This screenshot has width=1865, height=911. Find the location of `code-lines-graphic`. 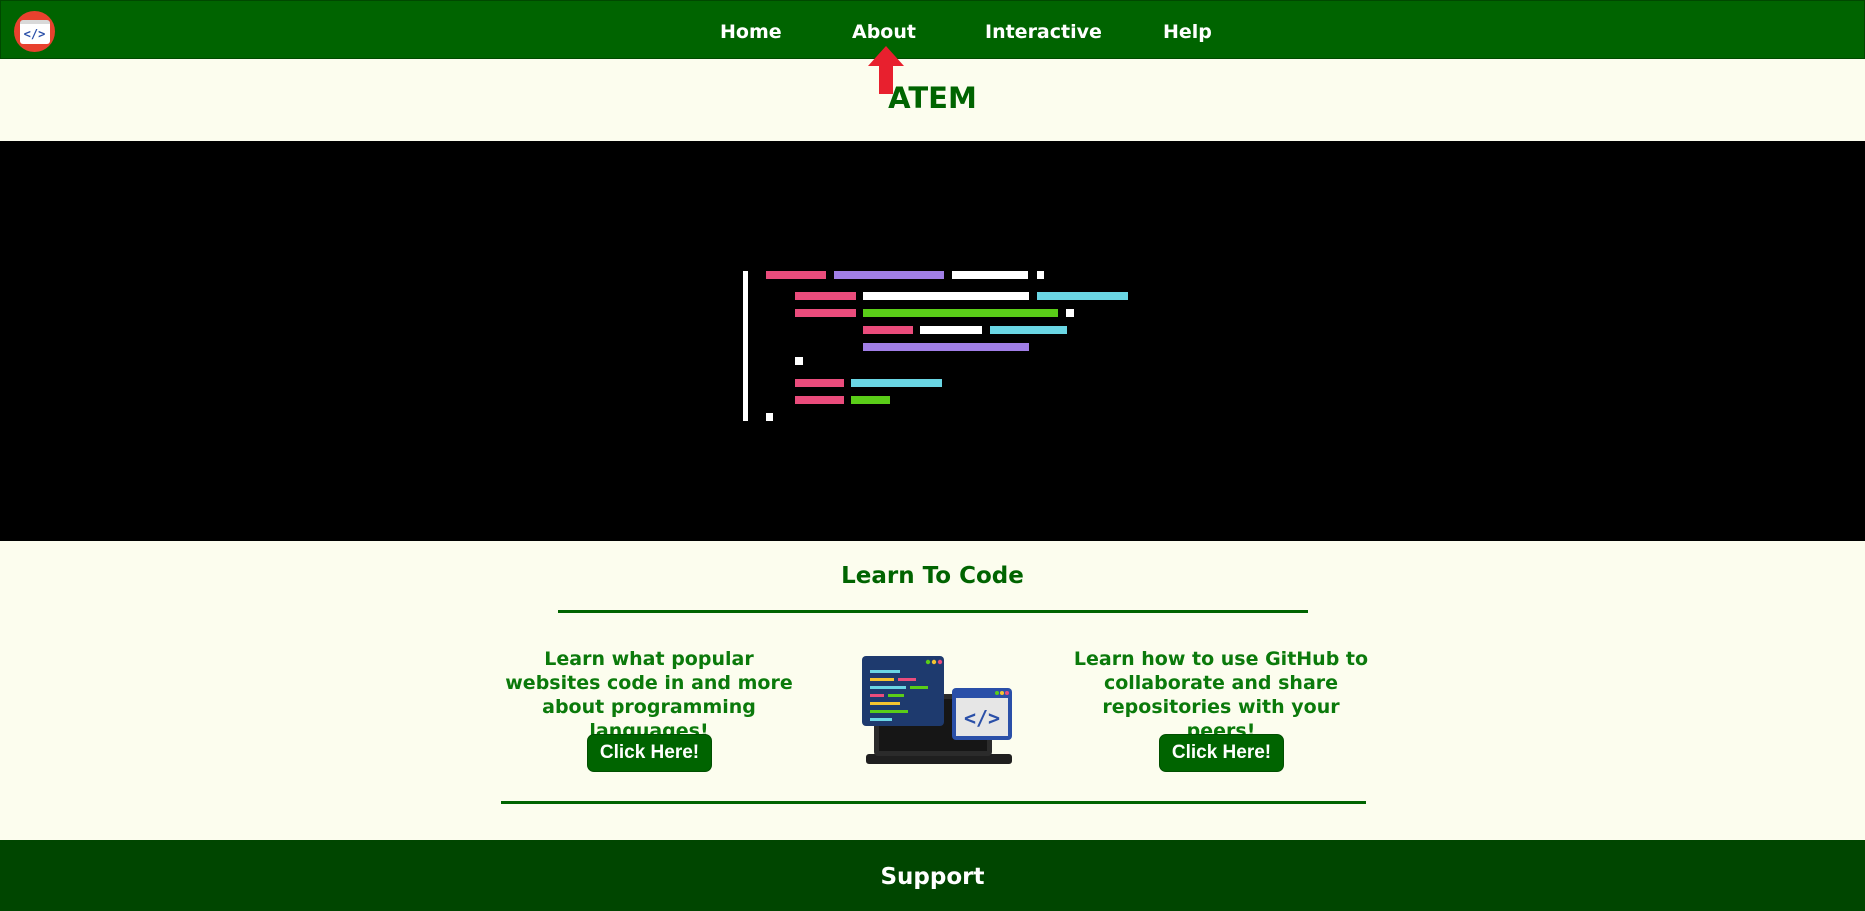

code-lines-graphic is located at coordinates (935, 346).